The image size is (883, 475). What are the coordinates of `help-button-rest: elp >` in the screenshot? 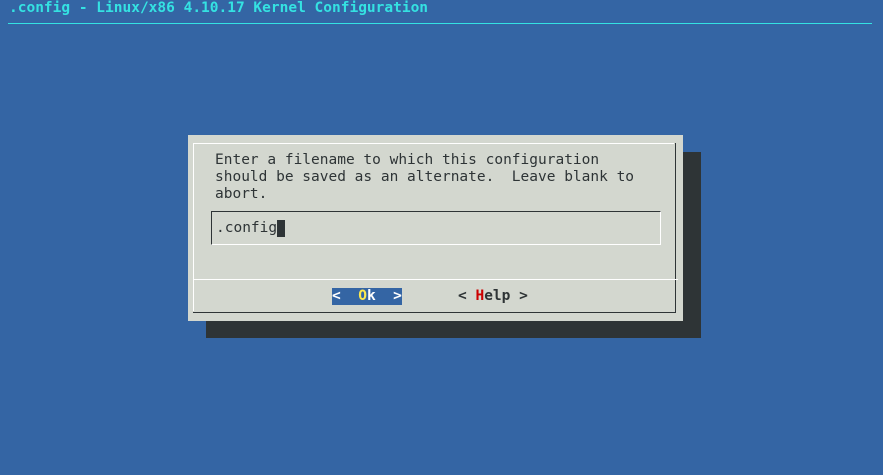 It's located at (506, 296).